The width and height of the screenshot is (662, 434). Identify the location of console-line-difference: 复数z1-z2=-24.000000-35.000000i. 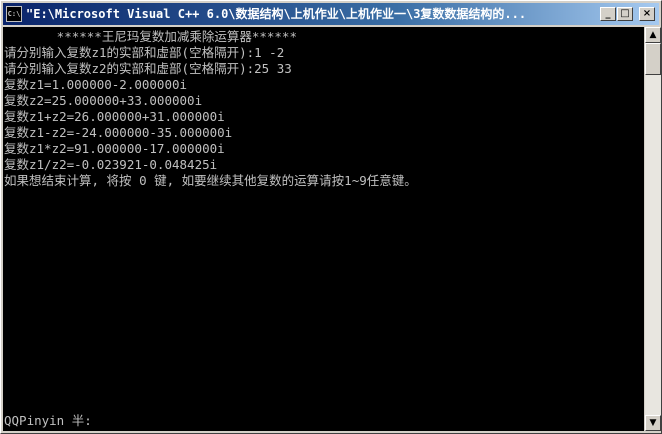
(118, 132).